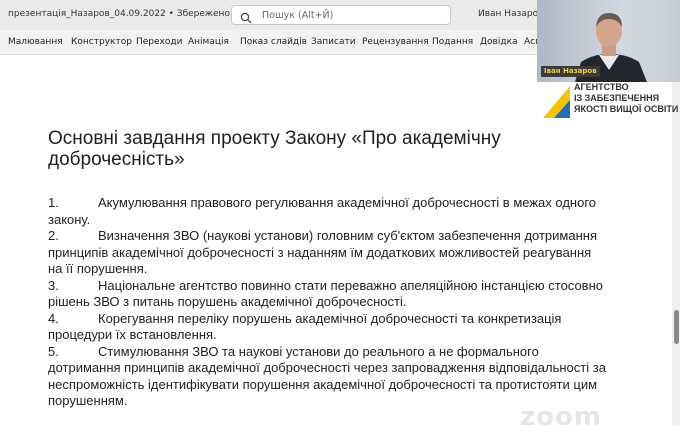 The width and height of the screenshot is (680, 432). Describe the element at coordinates (53, 285) in the screenshot. I see `list-item-number: 3.` at that location.